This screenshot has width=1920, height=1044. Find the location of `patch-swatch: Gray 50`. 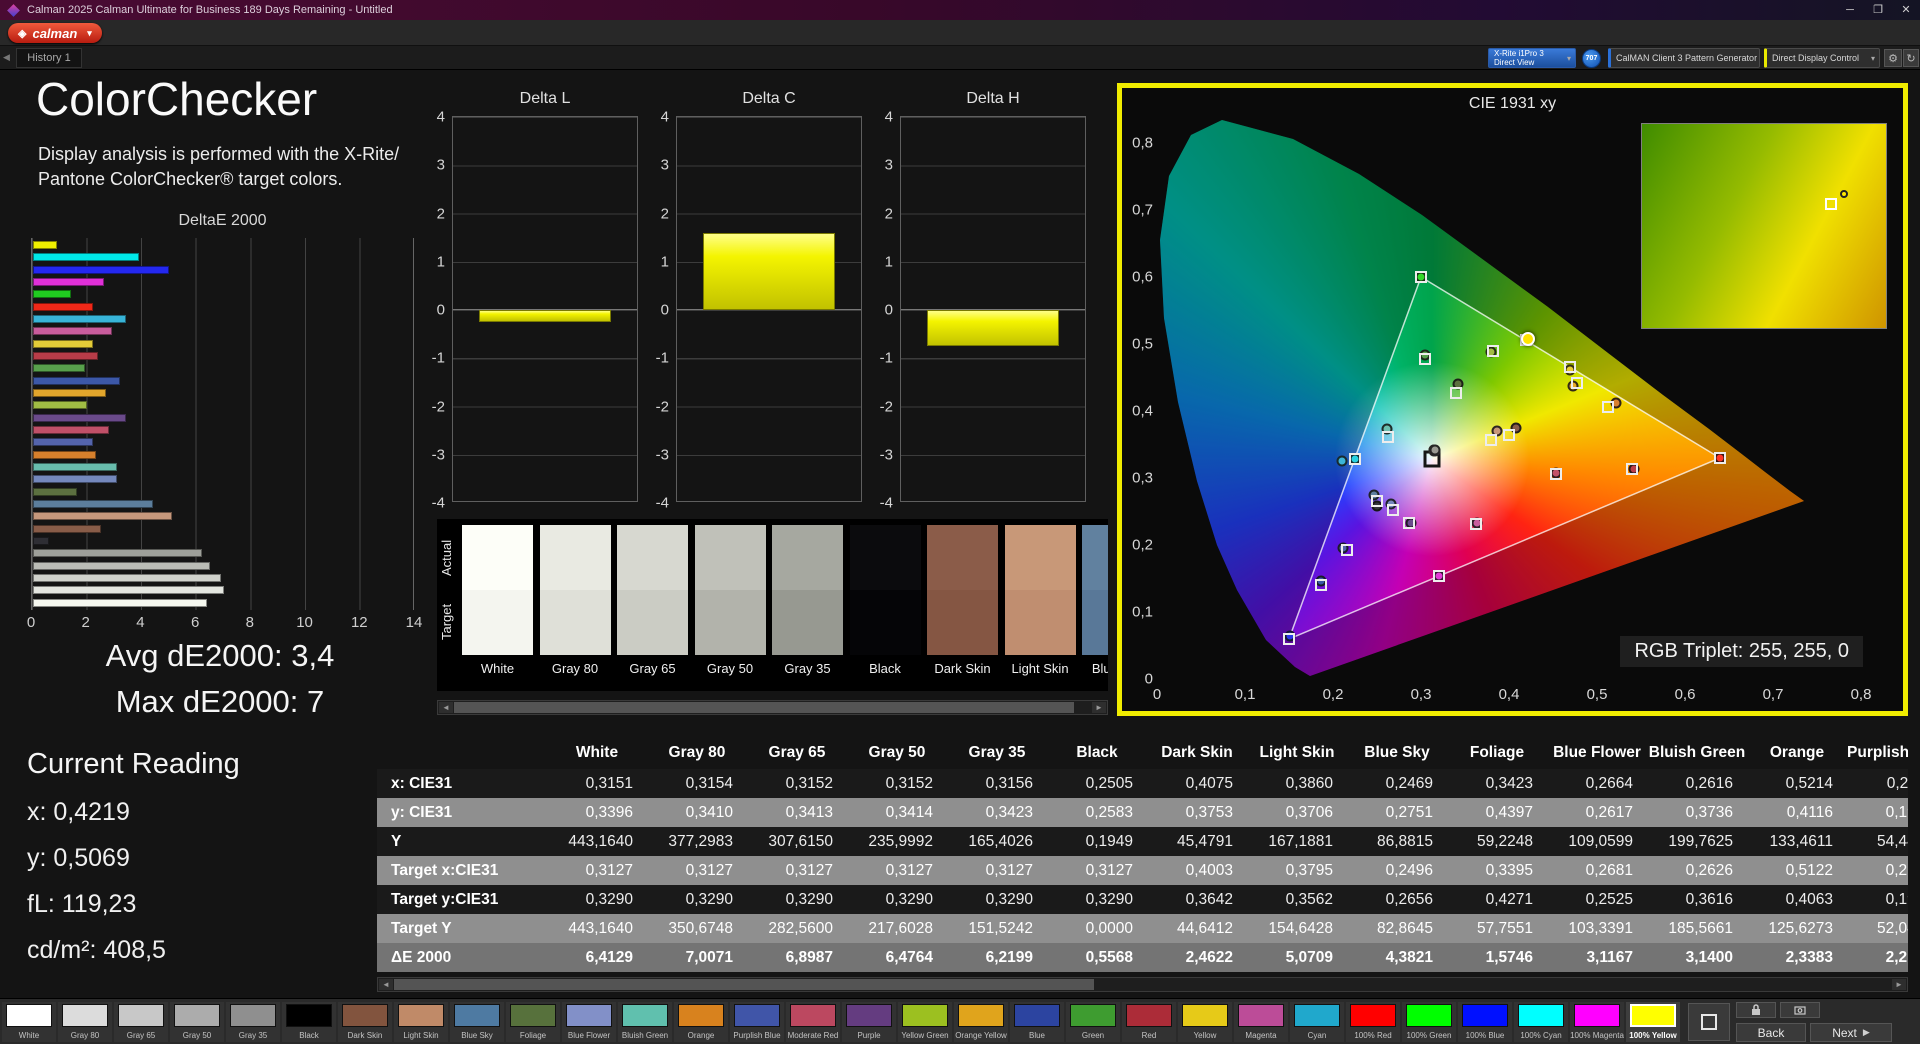

patch-swatch: Gray 50 is located at coordinates (730, 601).